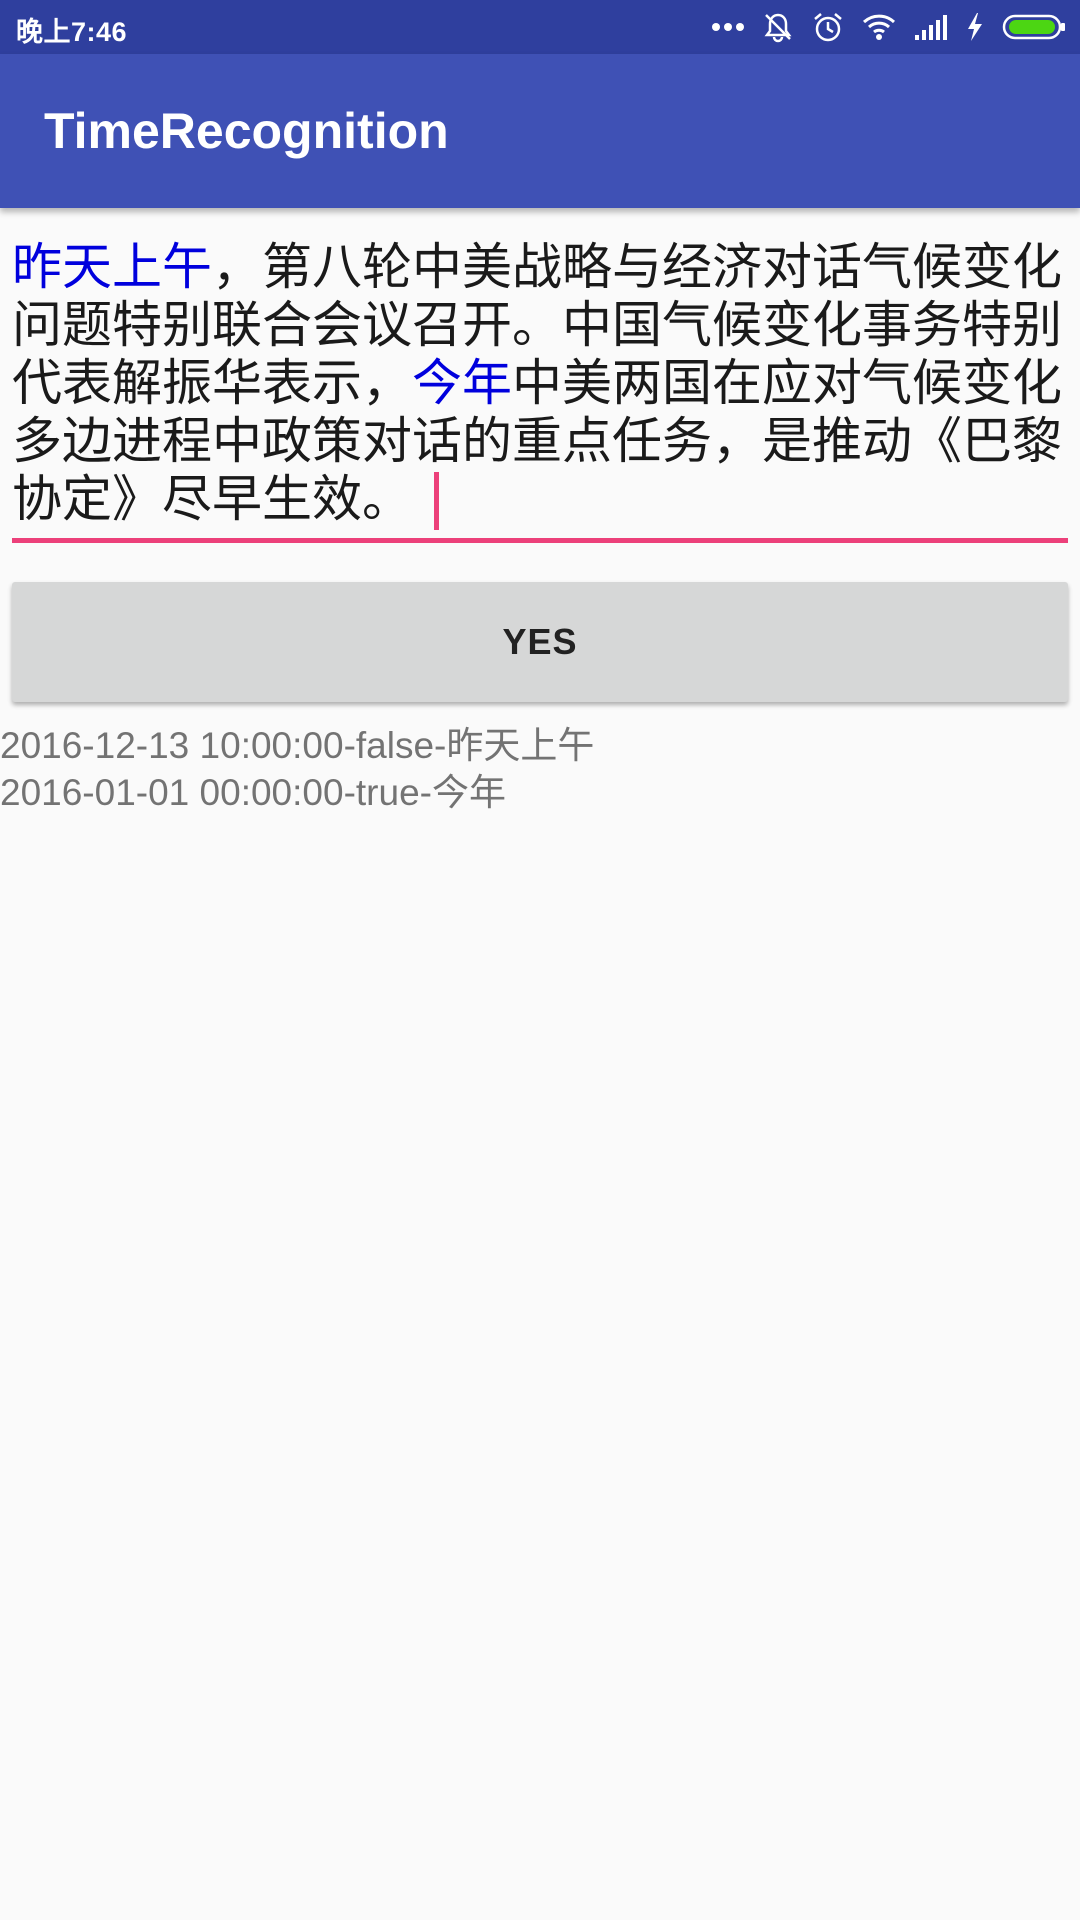 This screenshot has width=1080, height=1920. I want to click on status-bar: 晚上7:46, so click(540, 27).